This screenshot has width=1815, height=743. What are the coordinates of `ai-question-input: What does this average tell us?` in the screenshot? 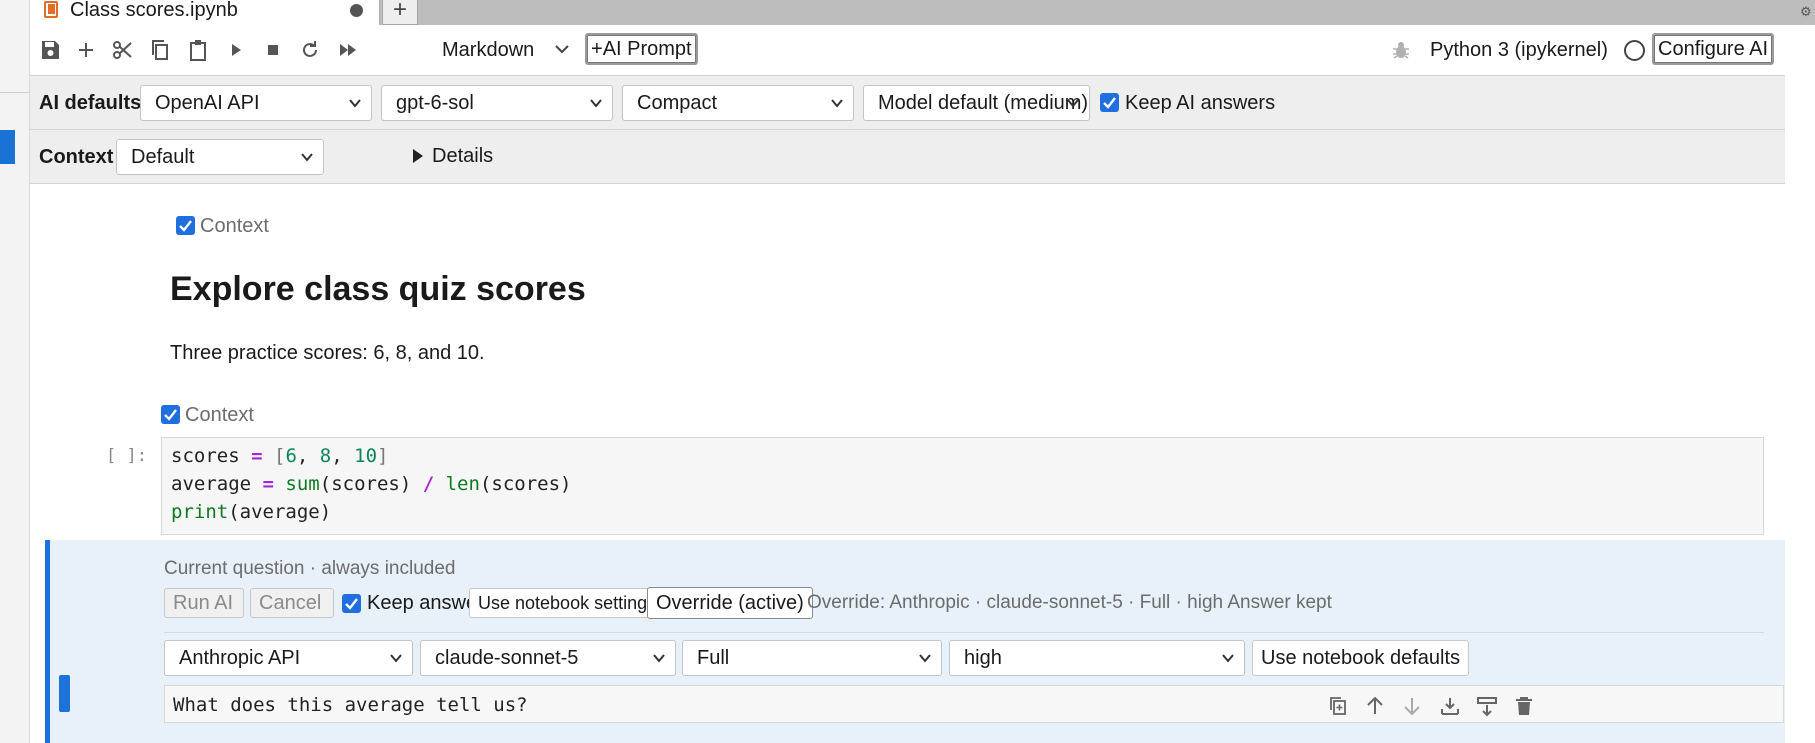 It's located at (974, 704).